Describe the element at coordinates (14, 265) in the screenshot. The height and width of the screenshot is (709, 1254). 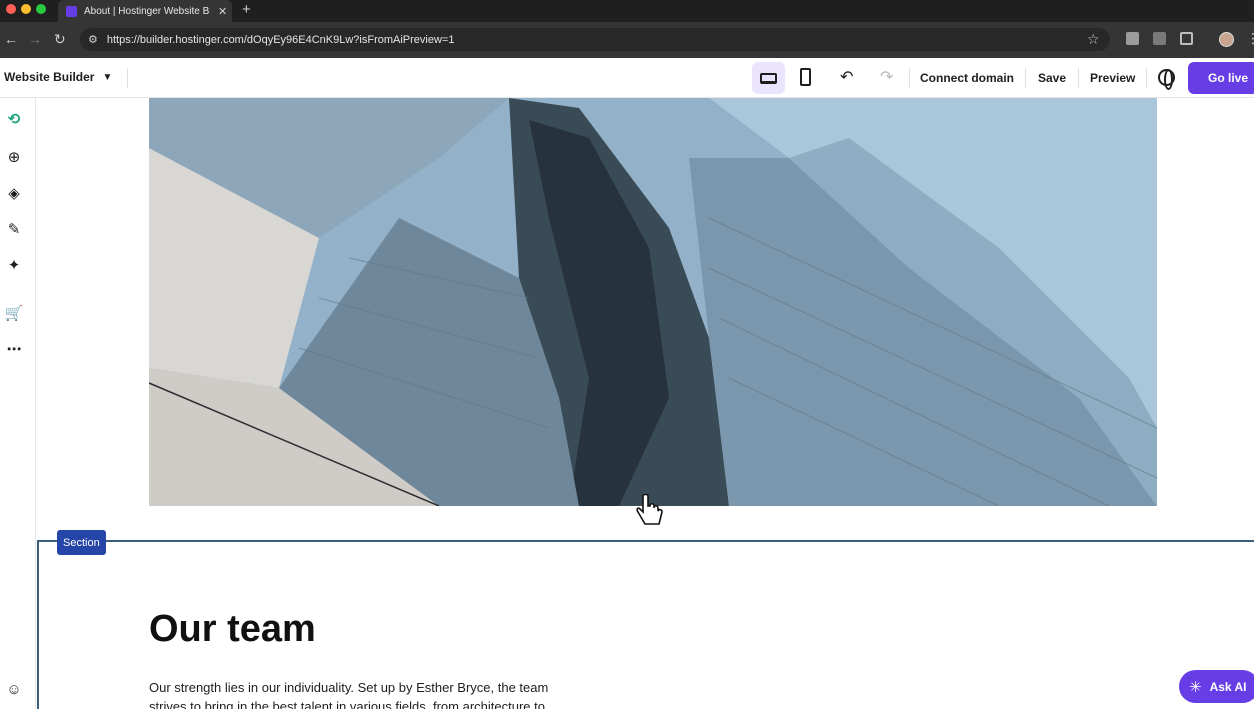
I see `ai-tools-icon: ✦` at that location.